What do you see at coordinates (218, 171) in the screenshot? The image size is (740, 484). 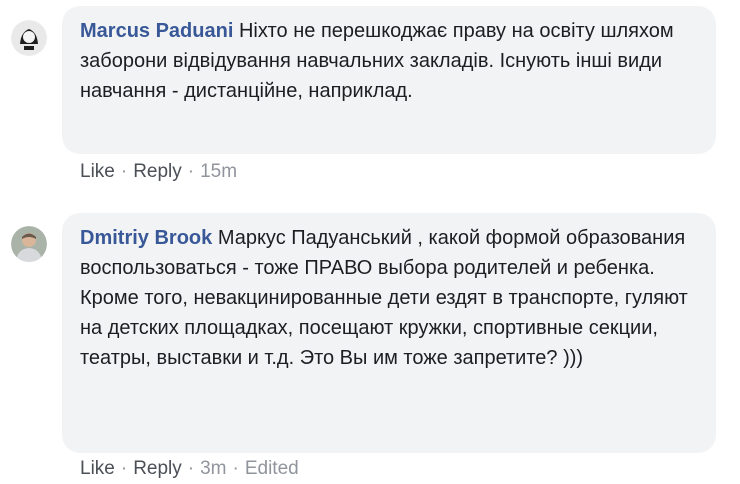 I see `timestamp: 15m` at bounding box center [218, 171].